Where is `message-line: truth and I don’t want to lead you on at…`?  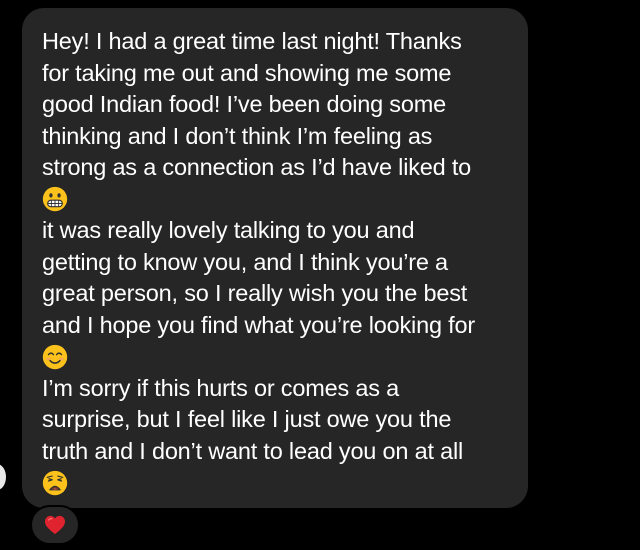 message-line: truth and I don’t want to lead you on at… is located at coordinates (253, 450).